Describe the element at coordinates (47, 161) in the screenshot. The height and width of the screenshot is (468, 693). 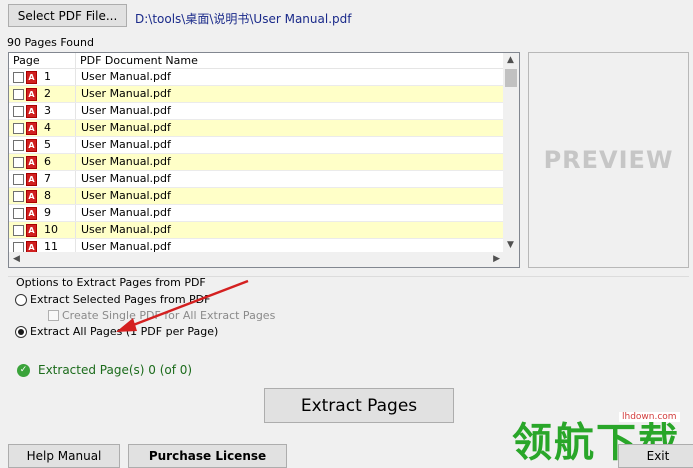
I see `row-page-number: 6` at that location.